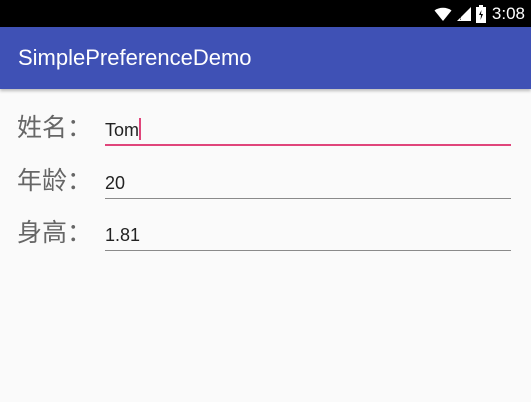 This screenshot has width=531, height=402. I want to click on signal-icon: !, so click(463, 14).